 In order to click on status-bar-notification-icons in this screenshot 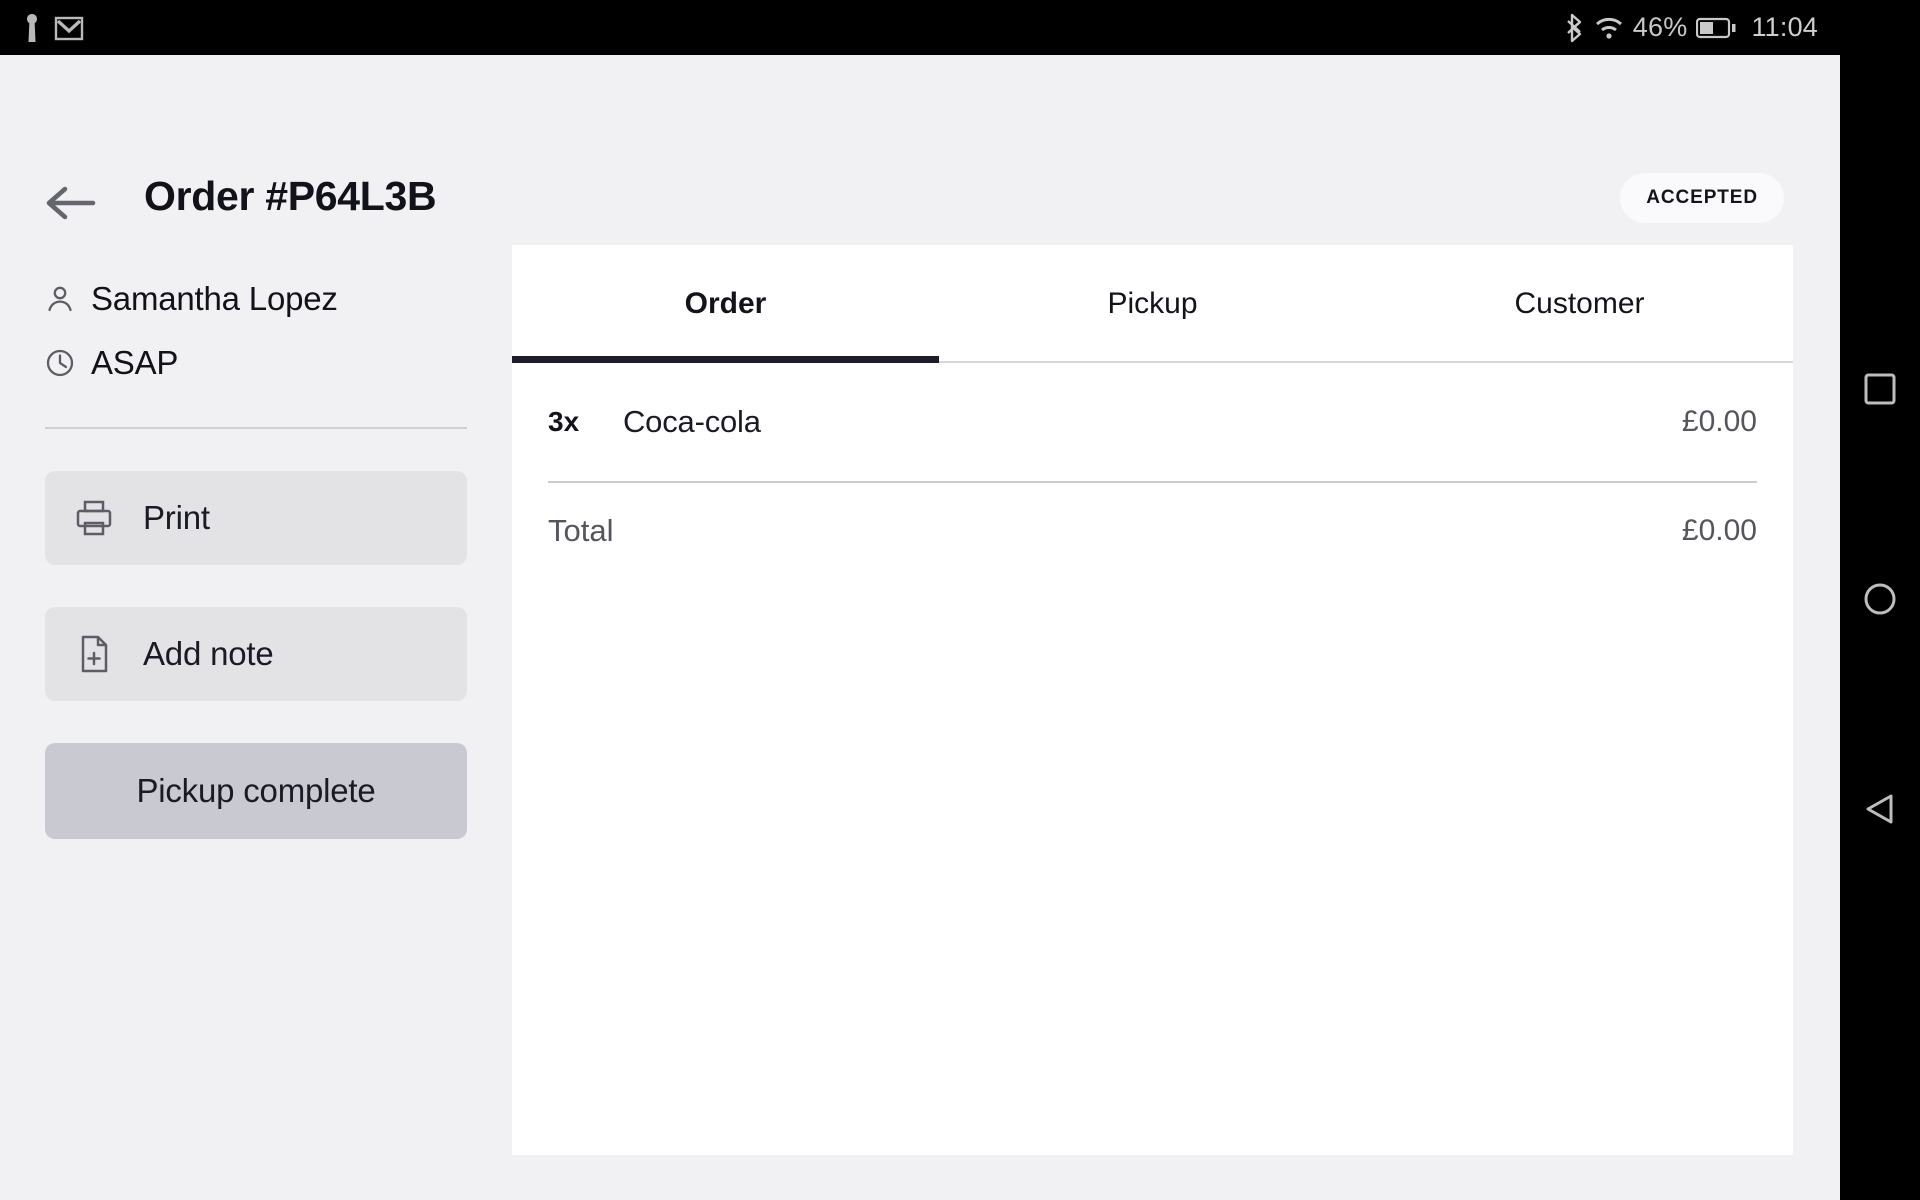, I will do `click(53, 28)`.